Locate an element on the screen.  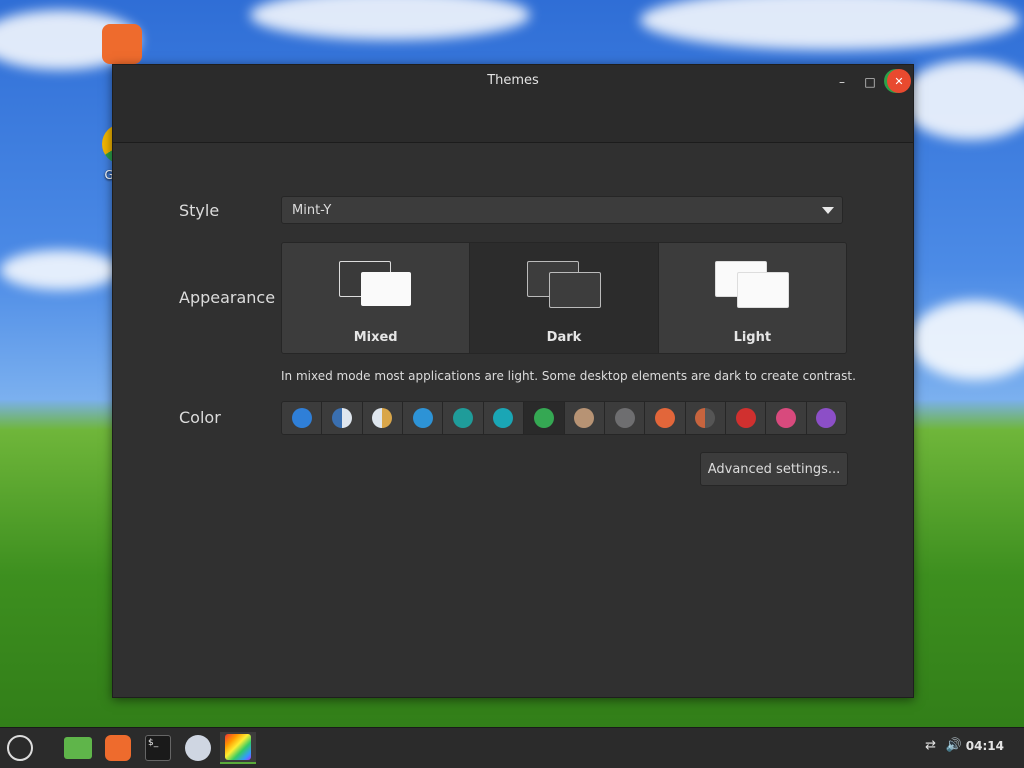
taskbar-themes is located at coordinates (238, 748).